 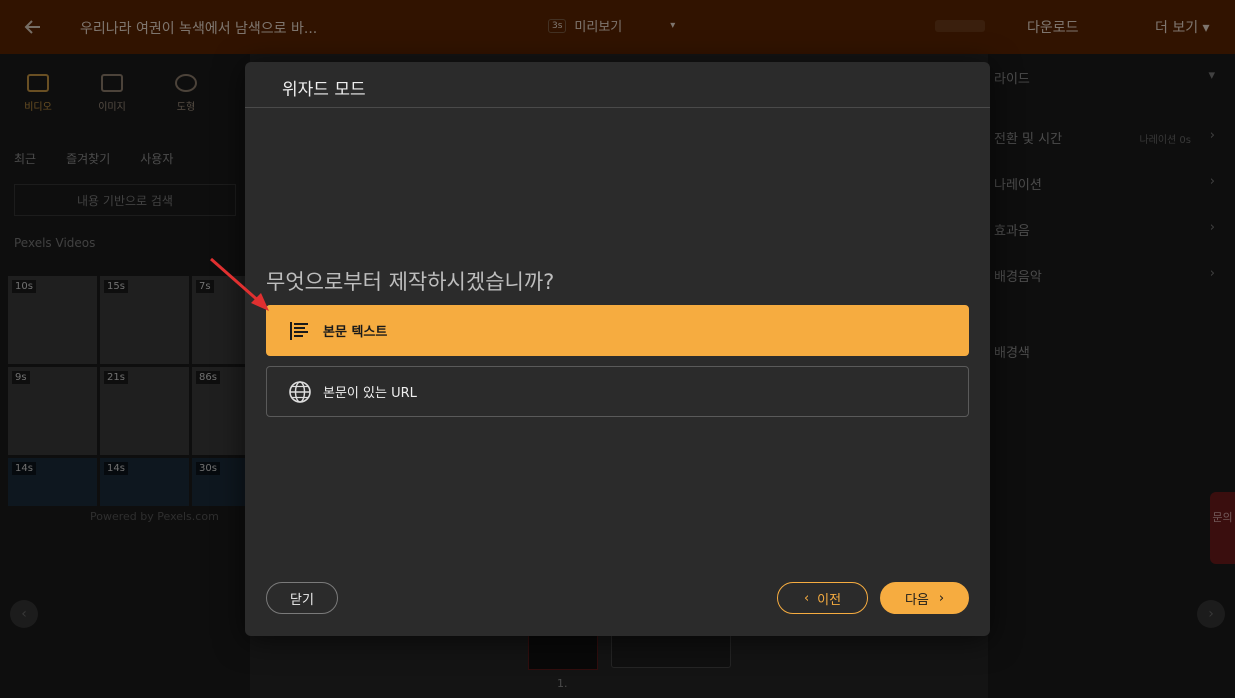 I want to click on close-label: 닫기, so click(x=302, y=600).